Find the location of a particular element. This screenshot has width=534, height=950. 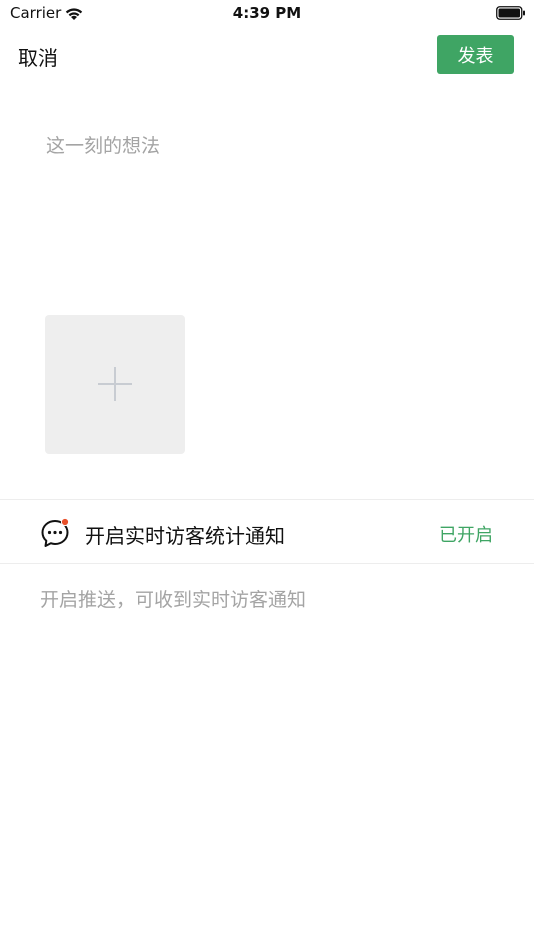

notification-status: 已开启 is located at coordinates (466, 534).